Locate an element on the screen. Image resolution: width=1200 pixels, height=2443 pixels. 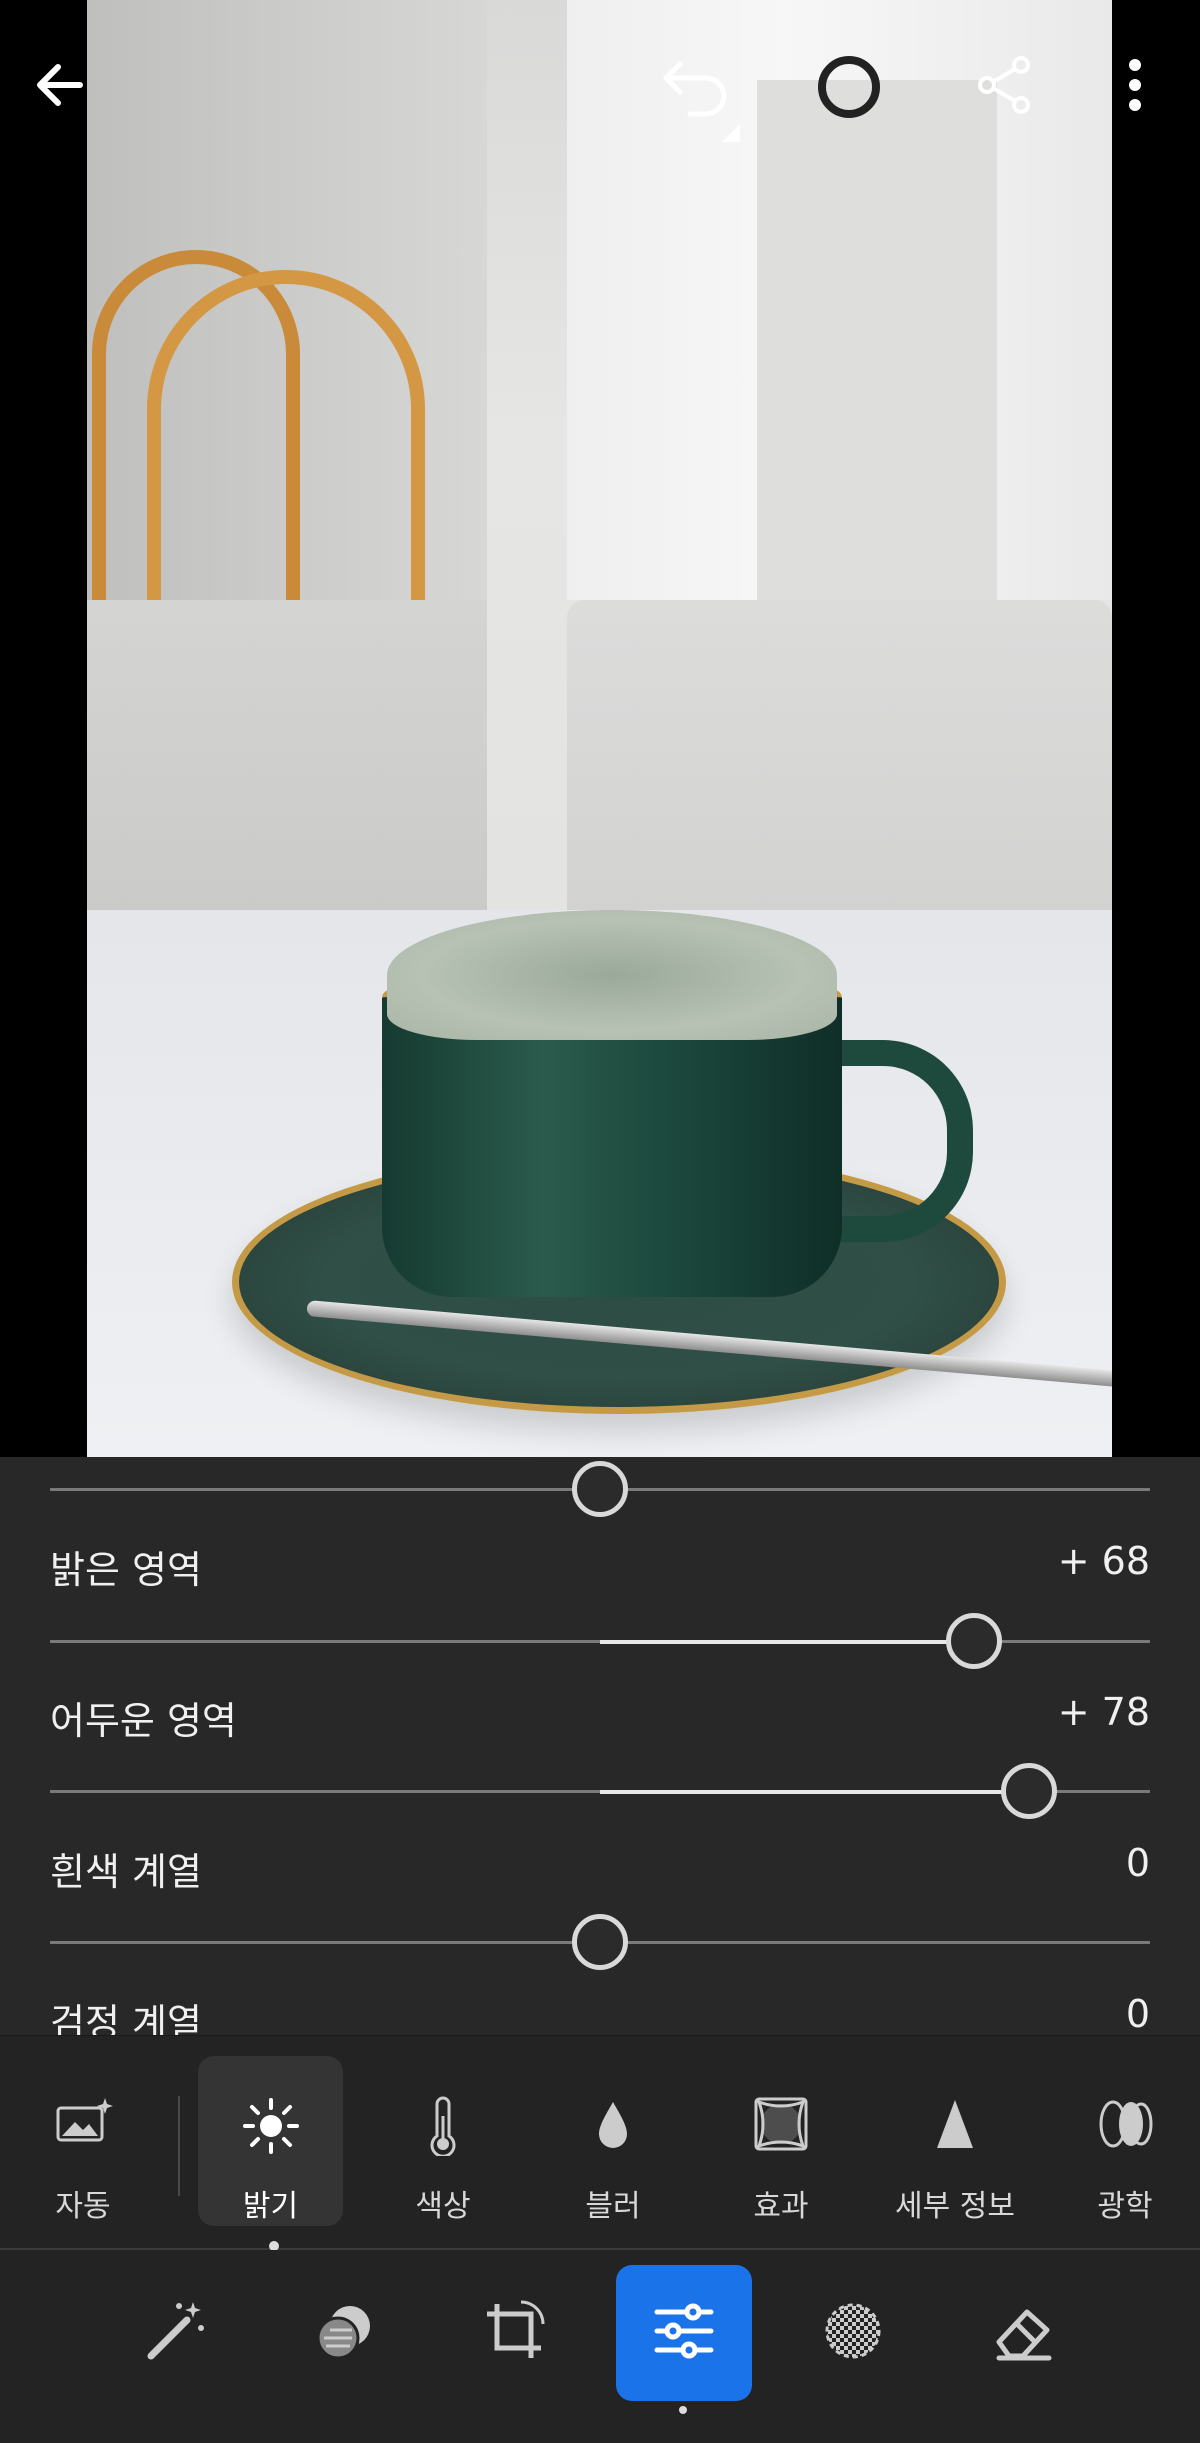
photo-foam is located at coordinates (612, 975).